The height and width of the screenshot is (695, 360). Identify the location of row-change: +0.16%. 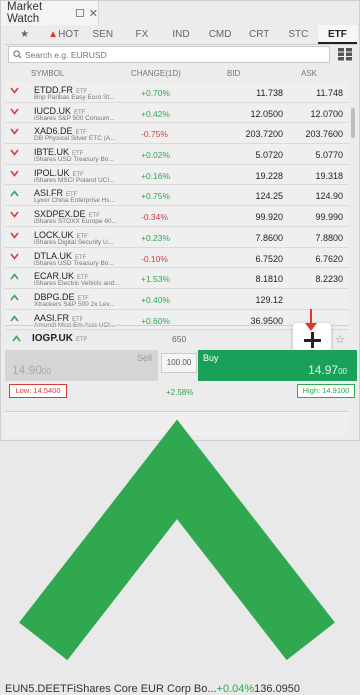
(156, 175).